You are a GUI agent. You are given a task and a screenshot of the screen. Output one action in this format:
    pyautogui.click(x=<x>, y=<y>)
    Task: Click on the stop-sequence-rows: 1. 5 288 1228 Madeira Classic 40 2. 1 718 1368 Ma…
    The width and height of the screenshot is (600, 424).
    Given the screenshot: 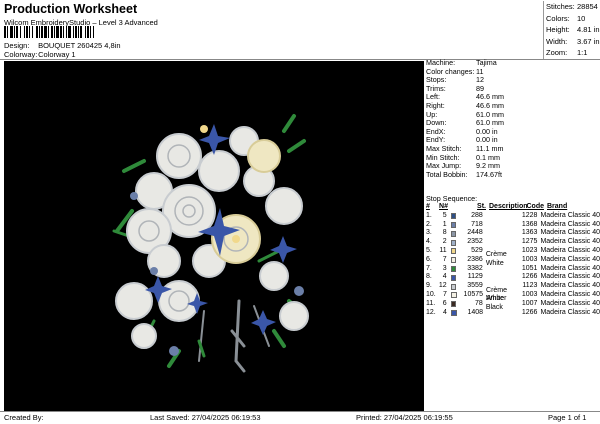 What is the action you would take?
    pyautogui.click(x=513, y=265)
    